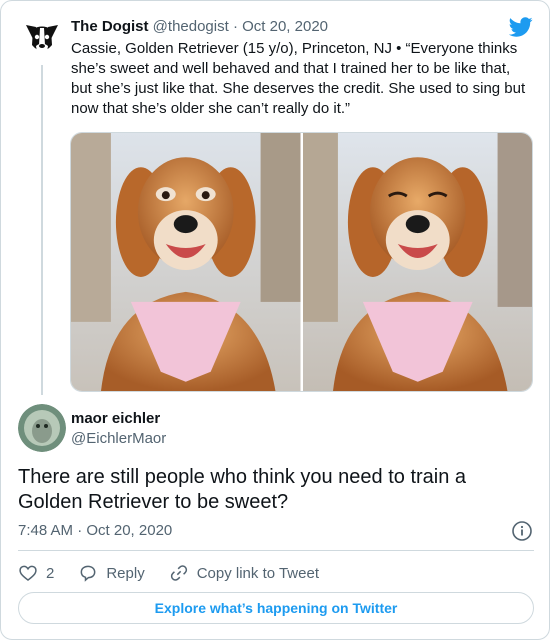 This screenshot has width=550, height=640. What do you see at coordinates (115, 419) in the screenshot?
I see `reply-author-name: maor eichler` at bounding box center [115, 419].